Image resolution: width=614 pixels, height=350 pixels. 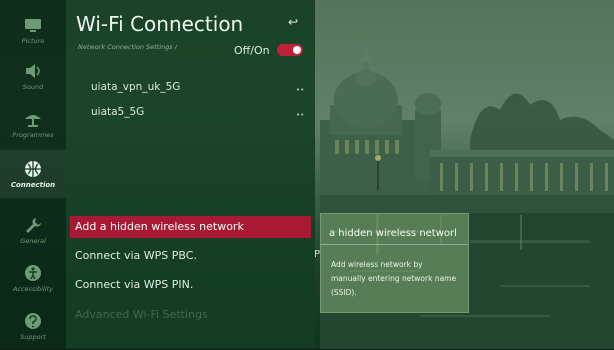 I want to click on satellite-dish-icon, so click(x=33, y=119).